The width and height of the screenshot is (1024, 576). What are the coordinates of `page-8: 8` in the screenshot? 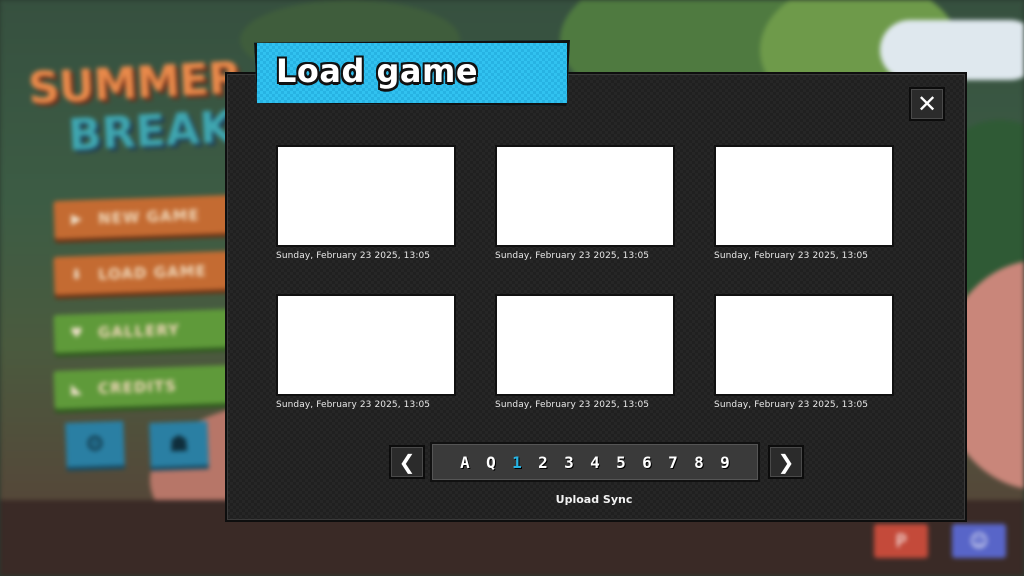 It's located at (699, 462).